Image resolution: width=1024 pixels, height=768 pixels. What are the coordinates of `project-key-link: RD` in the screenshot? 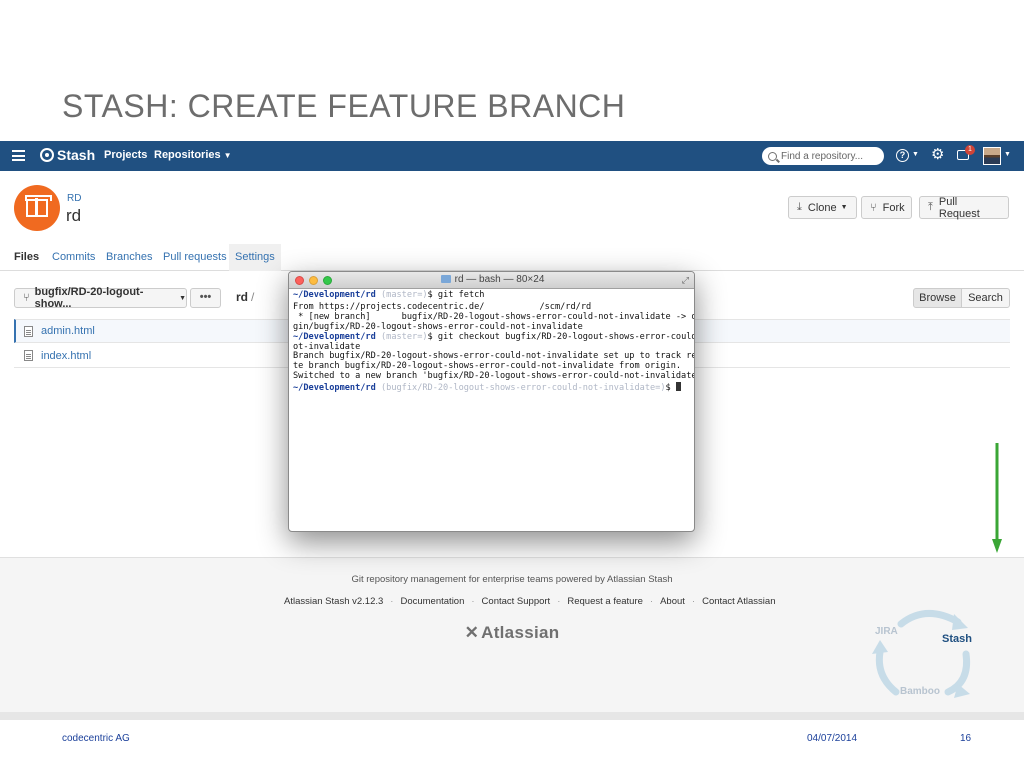 It's located at (74, 198).